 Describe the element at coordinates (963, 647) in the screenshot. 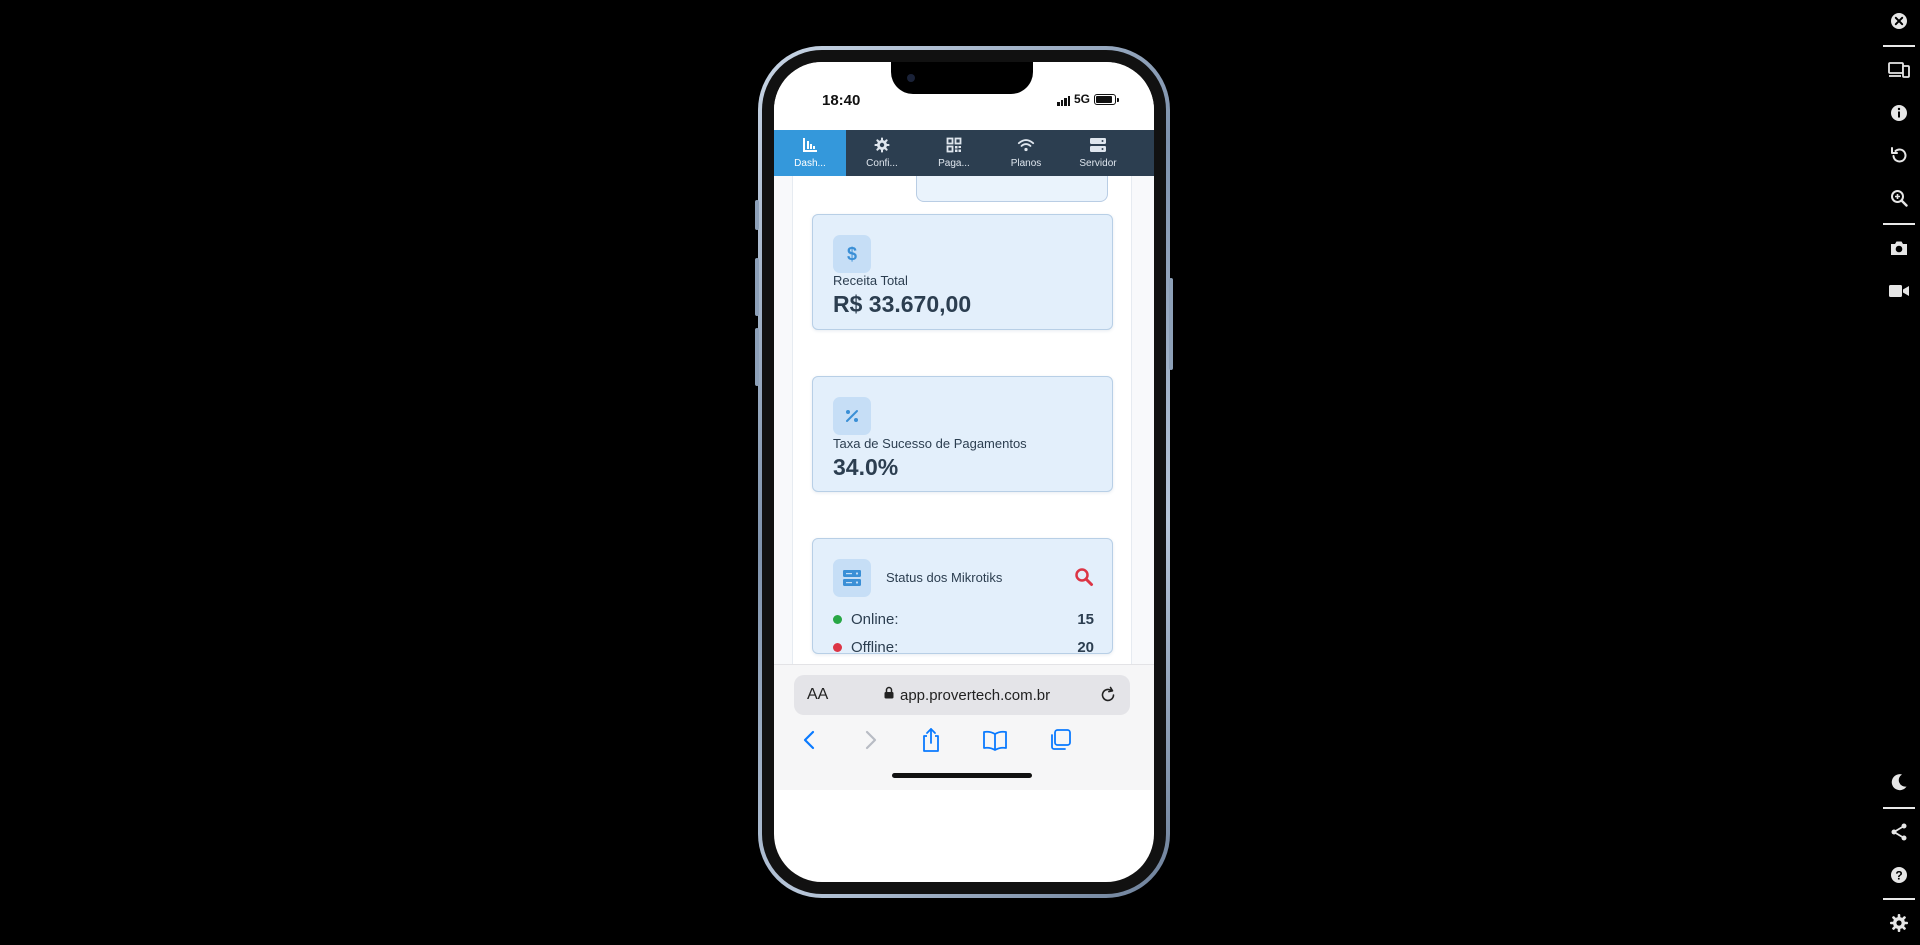

I see `mikrotik-offline-row: Offline: 20` at that location.